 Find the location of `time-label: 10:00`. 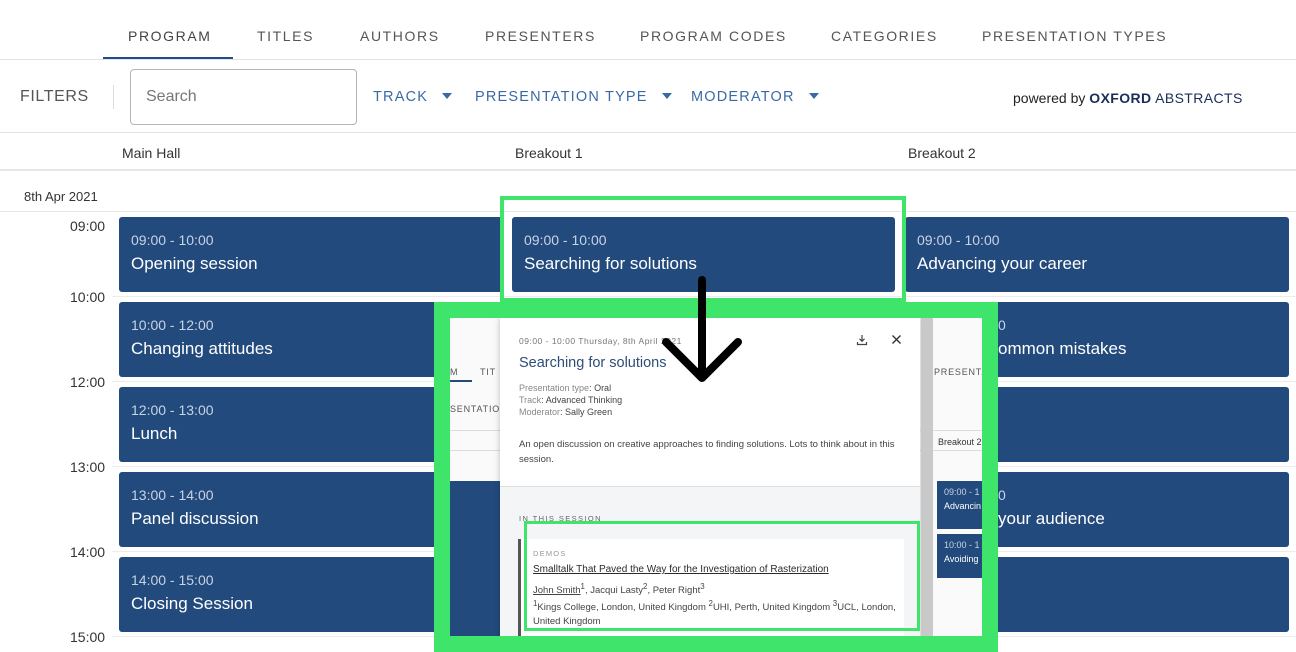

time-label: 10:00 is located at coordinates (88, 297).